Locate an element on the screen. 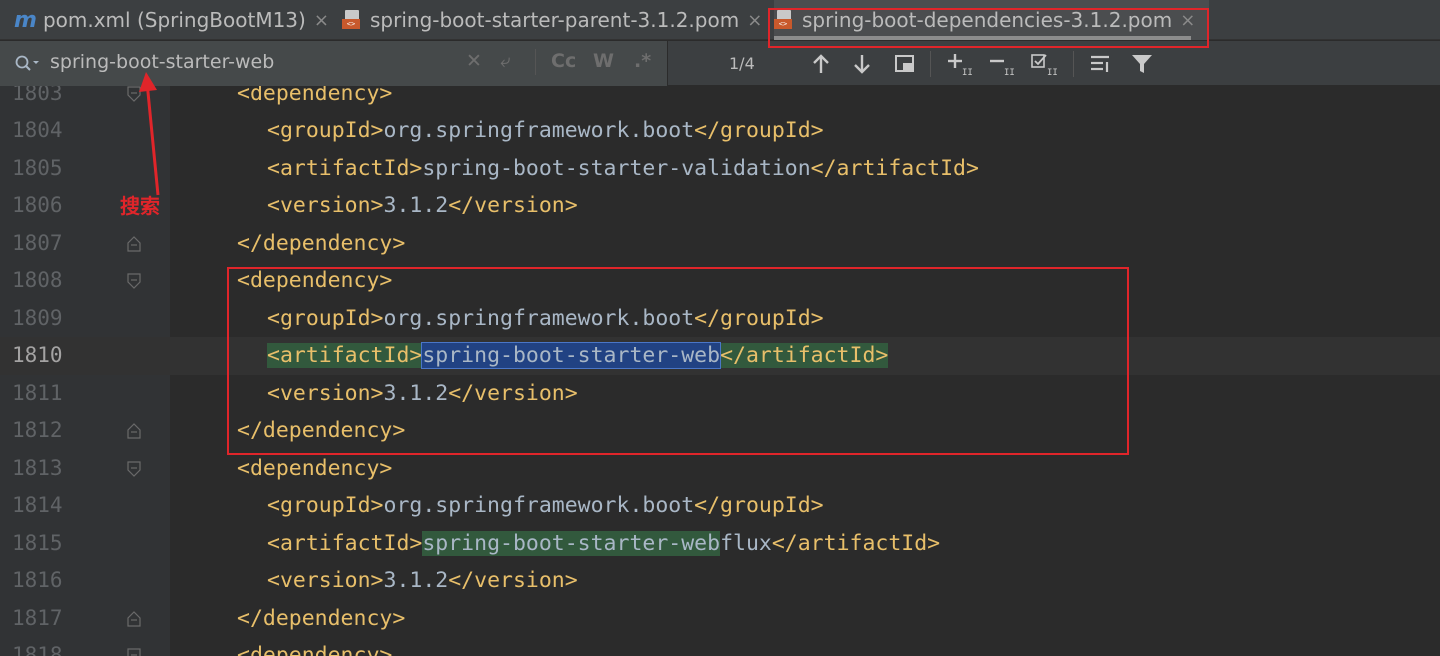  search-match: spring-boot-starter-web is located at coordinates (571, 543).